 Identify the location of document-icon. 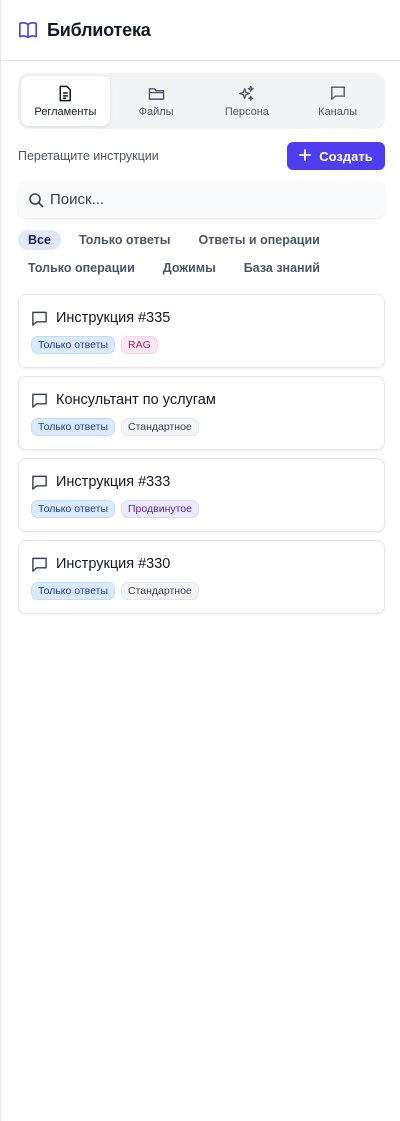
(65, 93).